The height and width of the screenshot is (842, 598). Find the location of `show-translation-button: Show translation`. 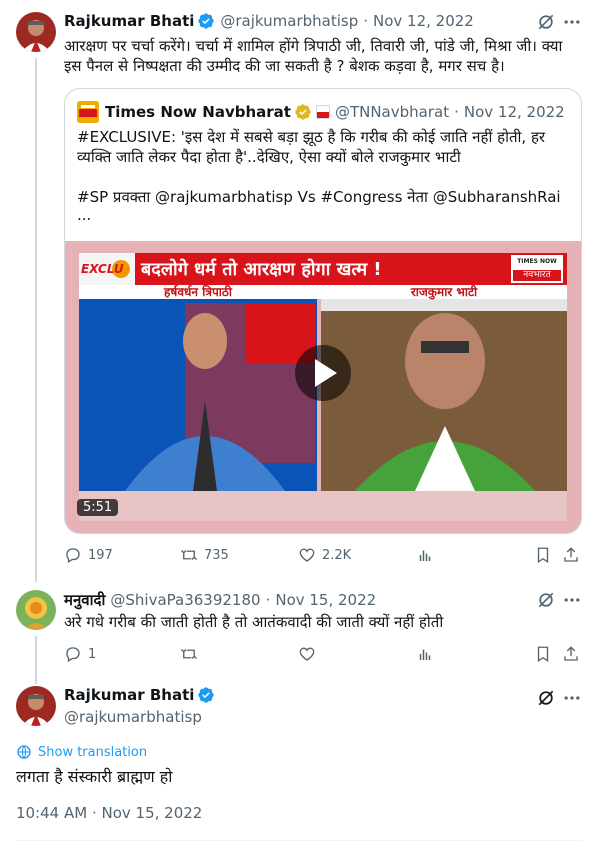

show-translation-button: Show translation is located at coordinates (81, 752).